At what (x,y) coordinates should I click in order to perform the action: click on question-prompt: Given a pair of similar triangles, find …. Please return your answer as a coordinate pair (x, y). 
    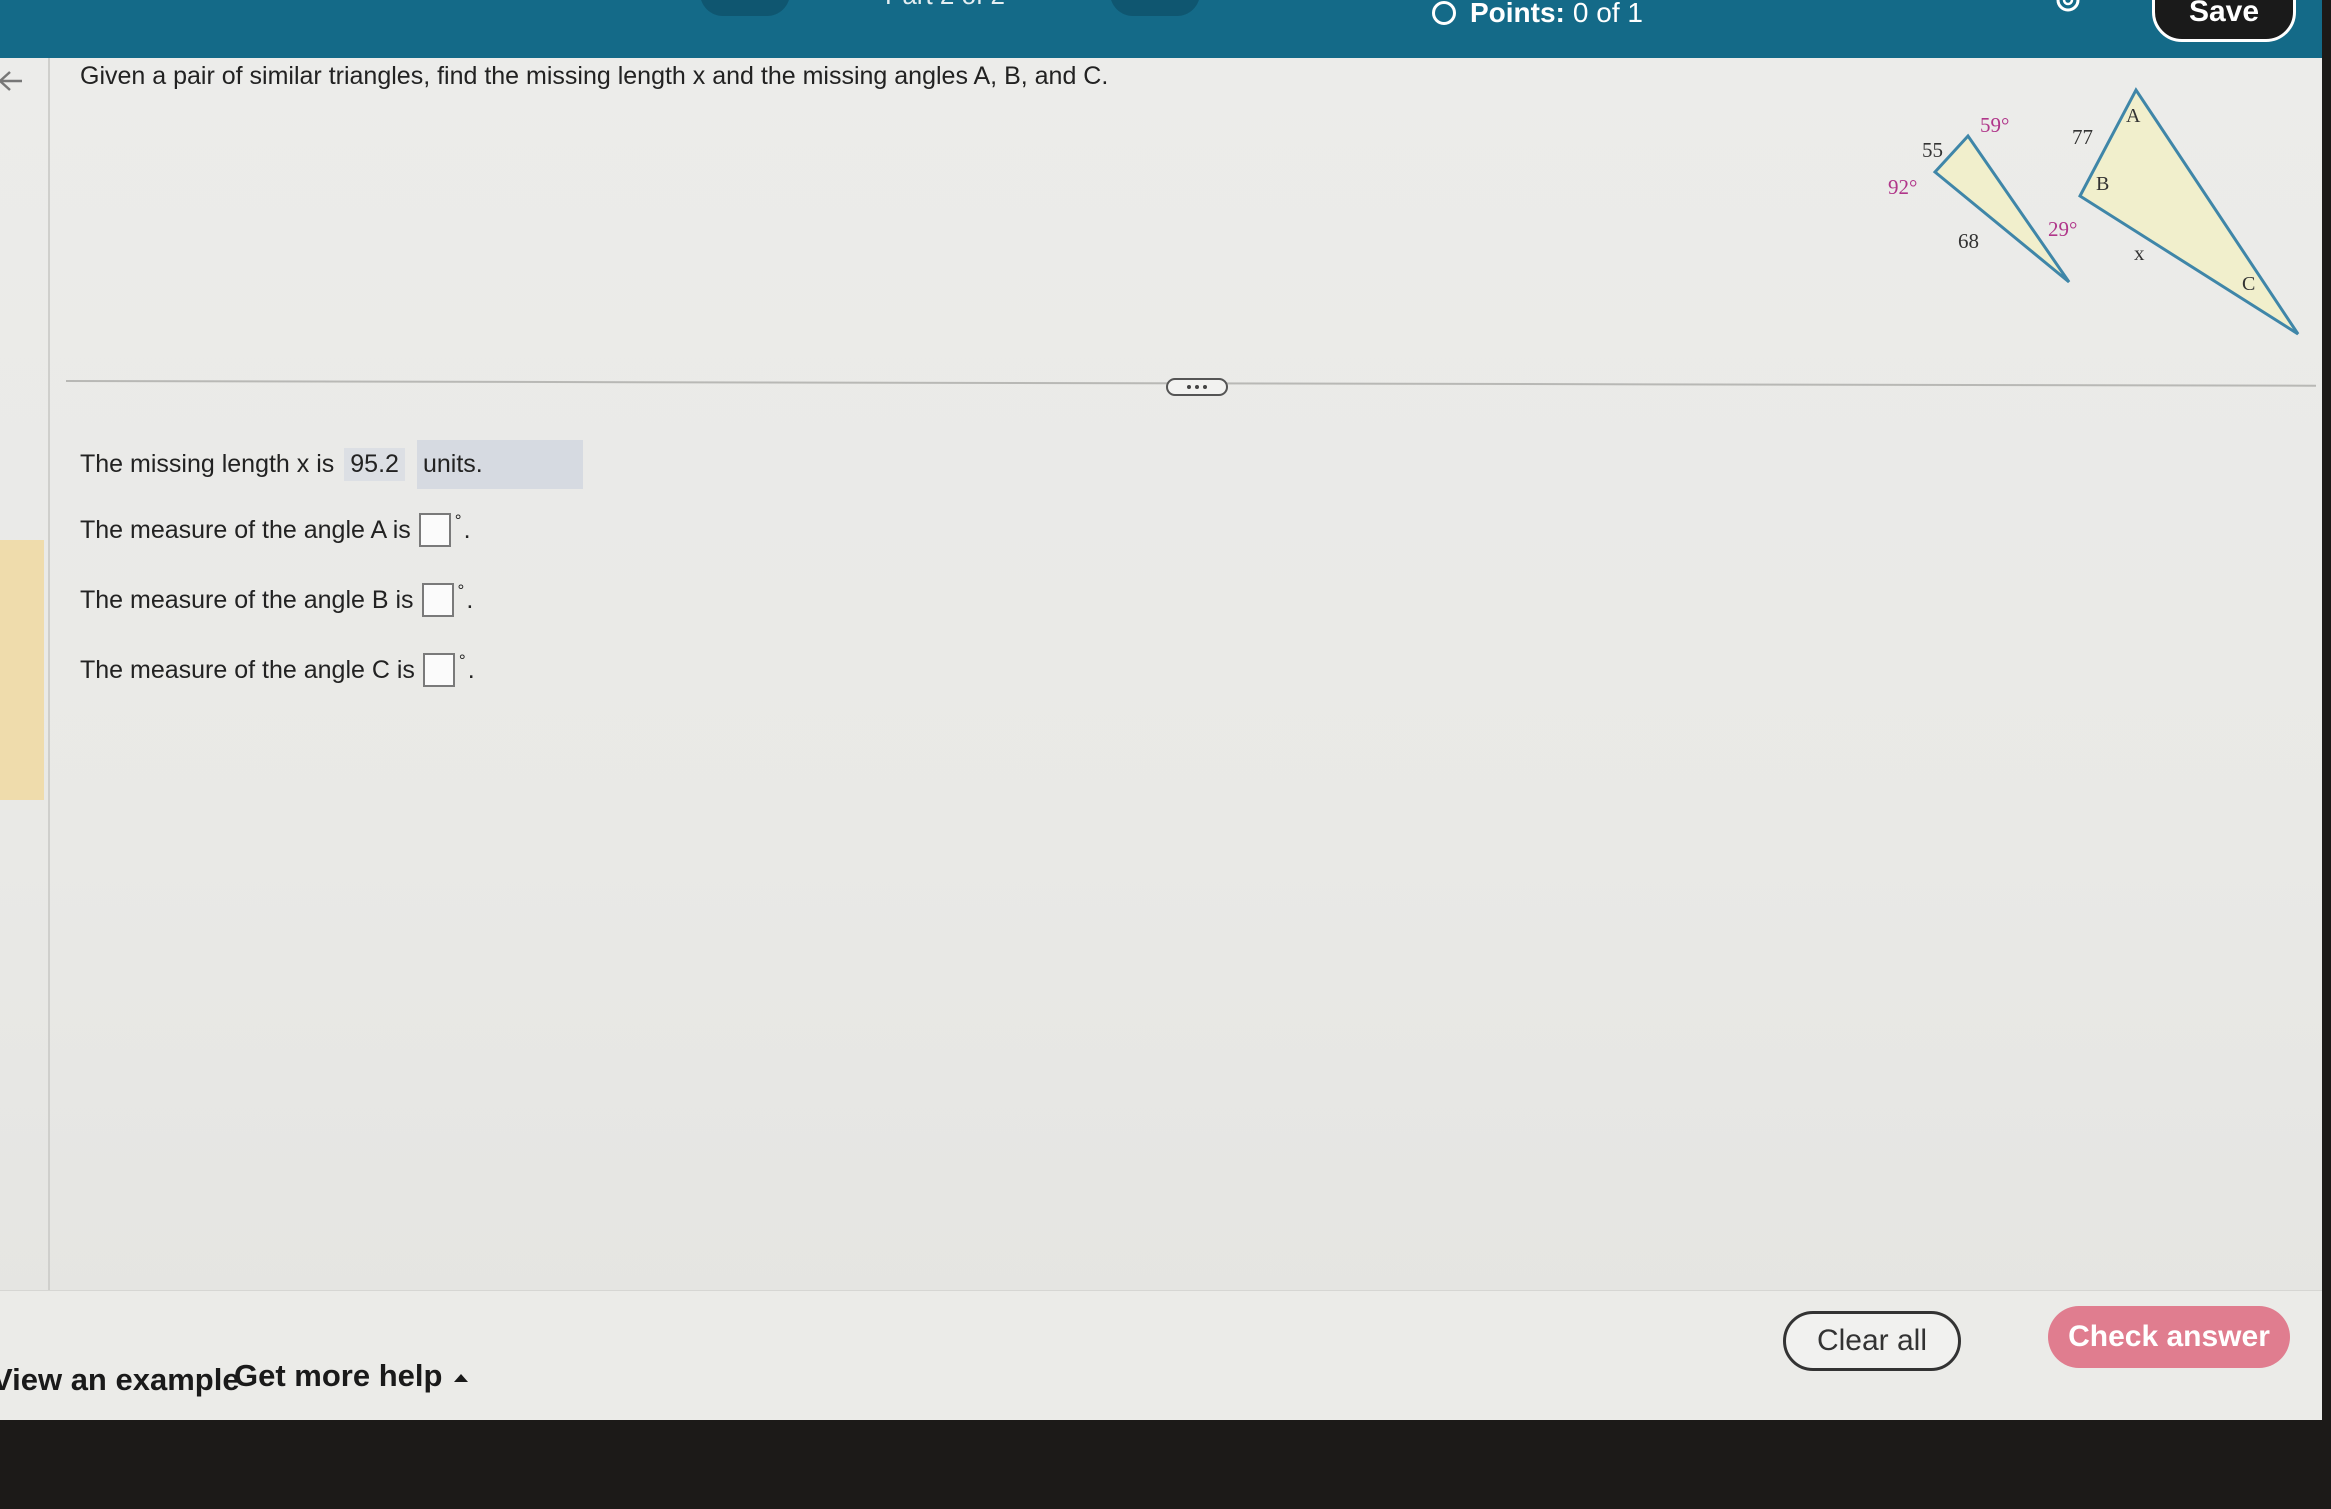
    Looking at the image, I should click on (594, 76).